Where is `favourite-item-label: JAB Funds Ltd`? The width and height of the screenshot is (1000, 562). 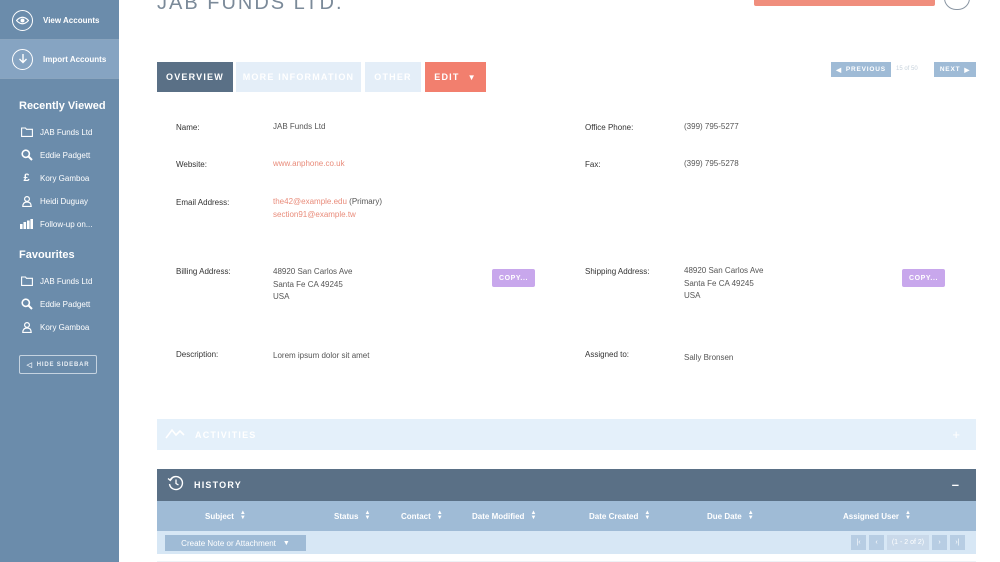 favourite-item-label: JAB Funds Ltd is located at coordinates (66, 281).